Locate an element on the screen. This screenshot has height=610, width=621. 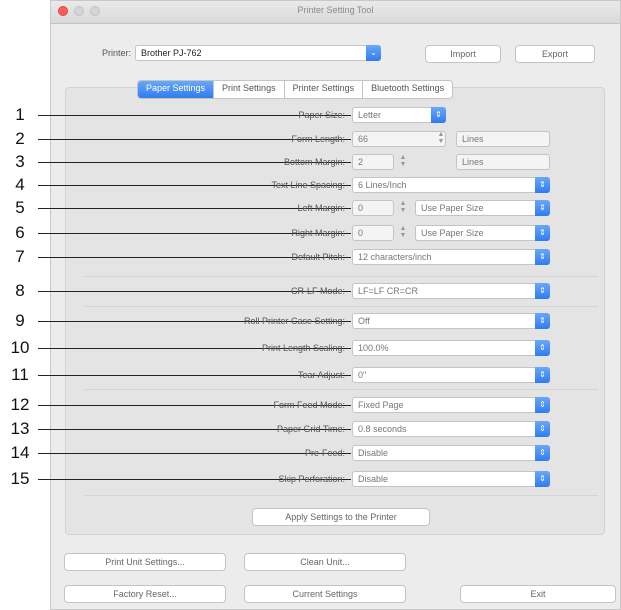
skip-perforation-label: Skip Perforation: is located at coordinates (311, 479).